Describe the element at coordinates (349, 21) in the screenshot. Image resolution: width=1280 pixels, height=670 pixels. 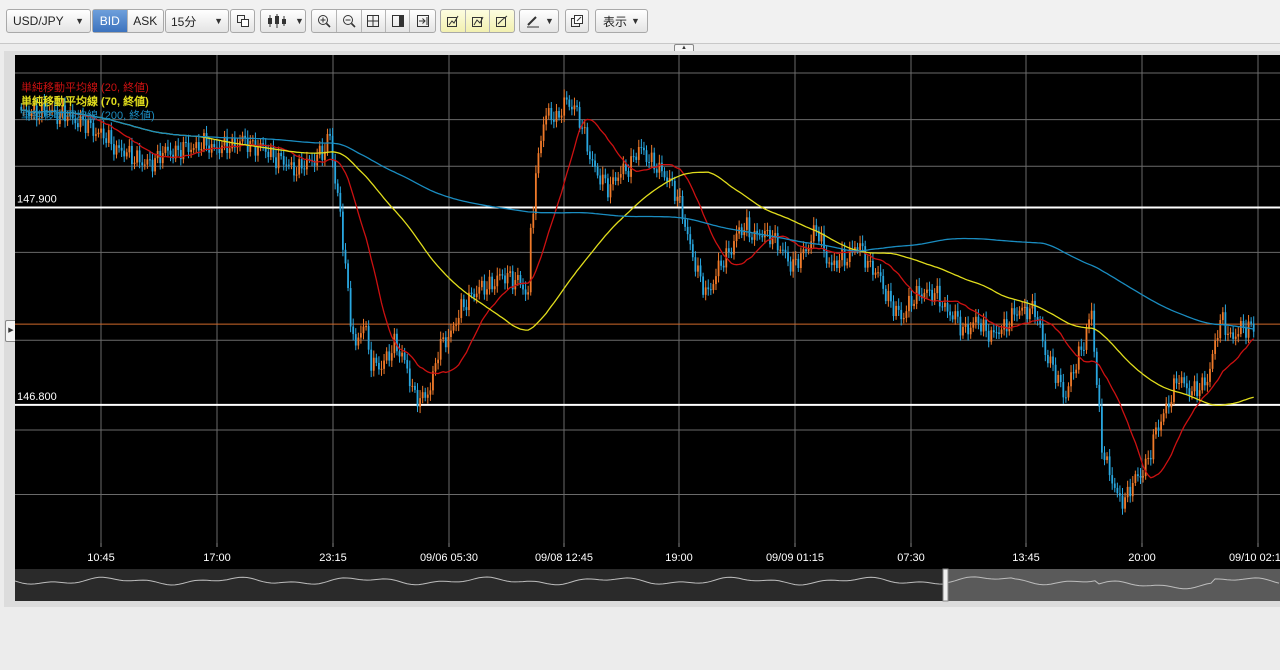
I see `zoom-out-button` at that location.